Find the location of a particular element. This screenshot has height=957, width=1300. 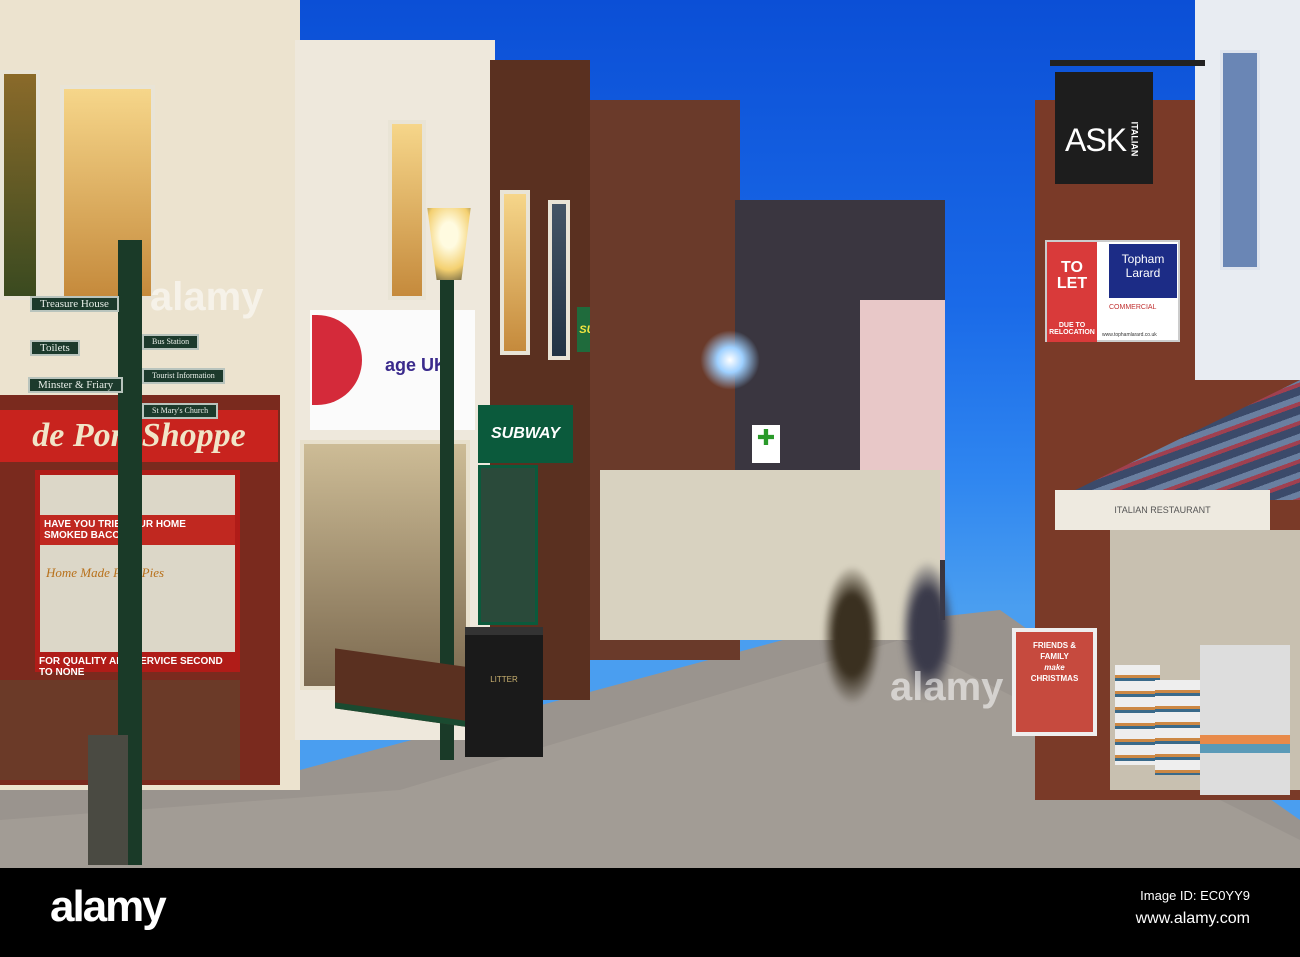

alamy-logo: alamy is located at coordinates (108, 906).